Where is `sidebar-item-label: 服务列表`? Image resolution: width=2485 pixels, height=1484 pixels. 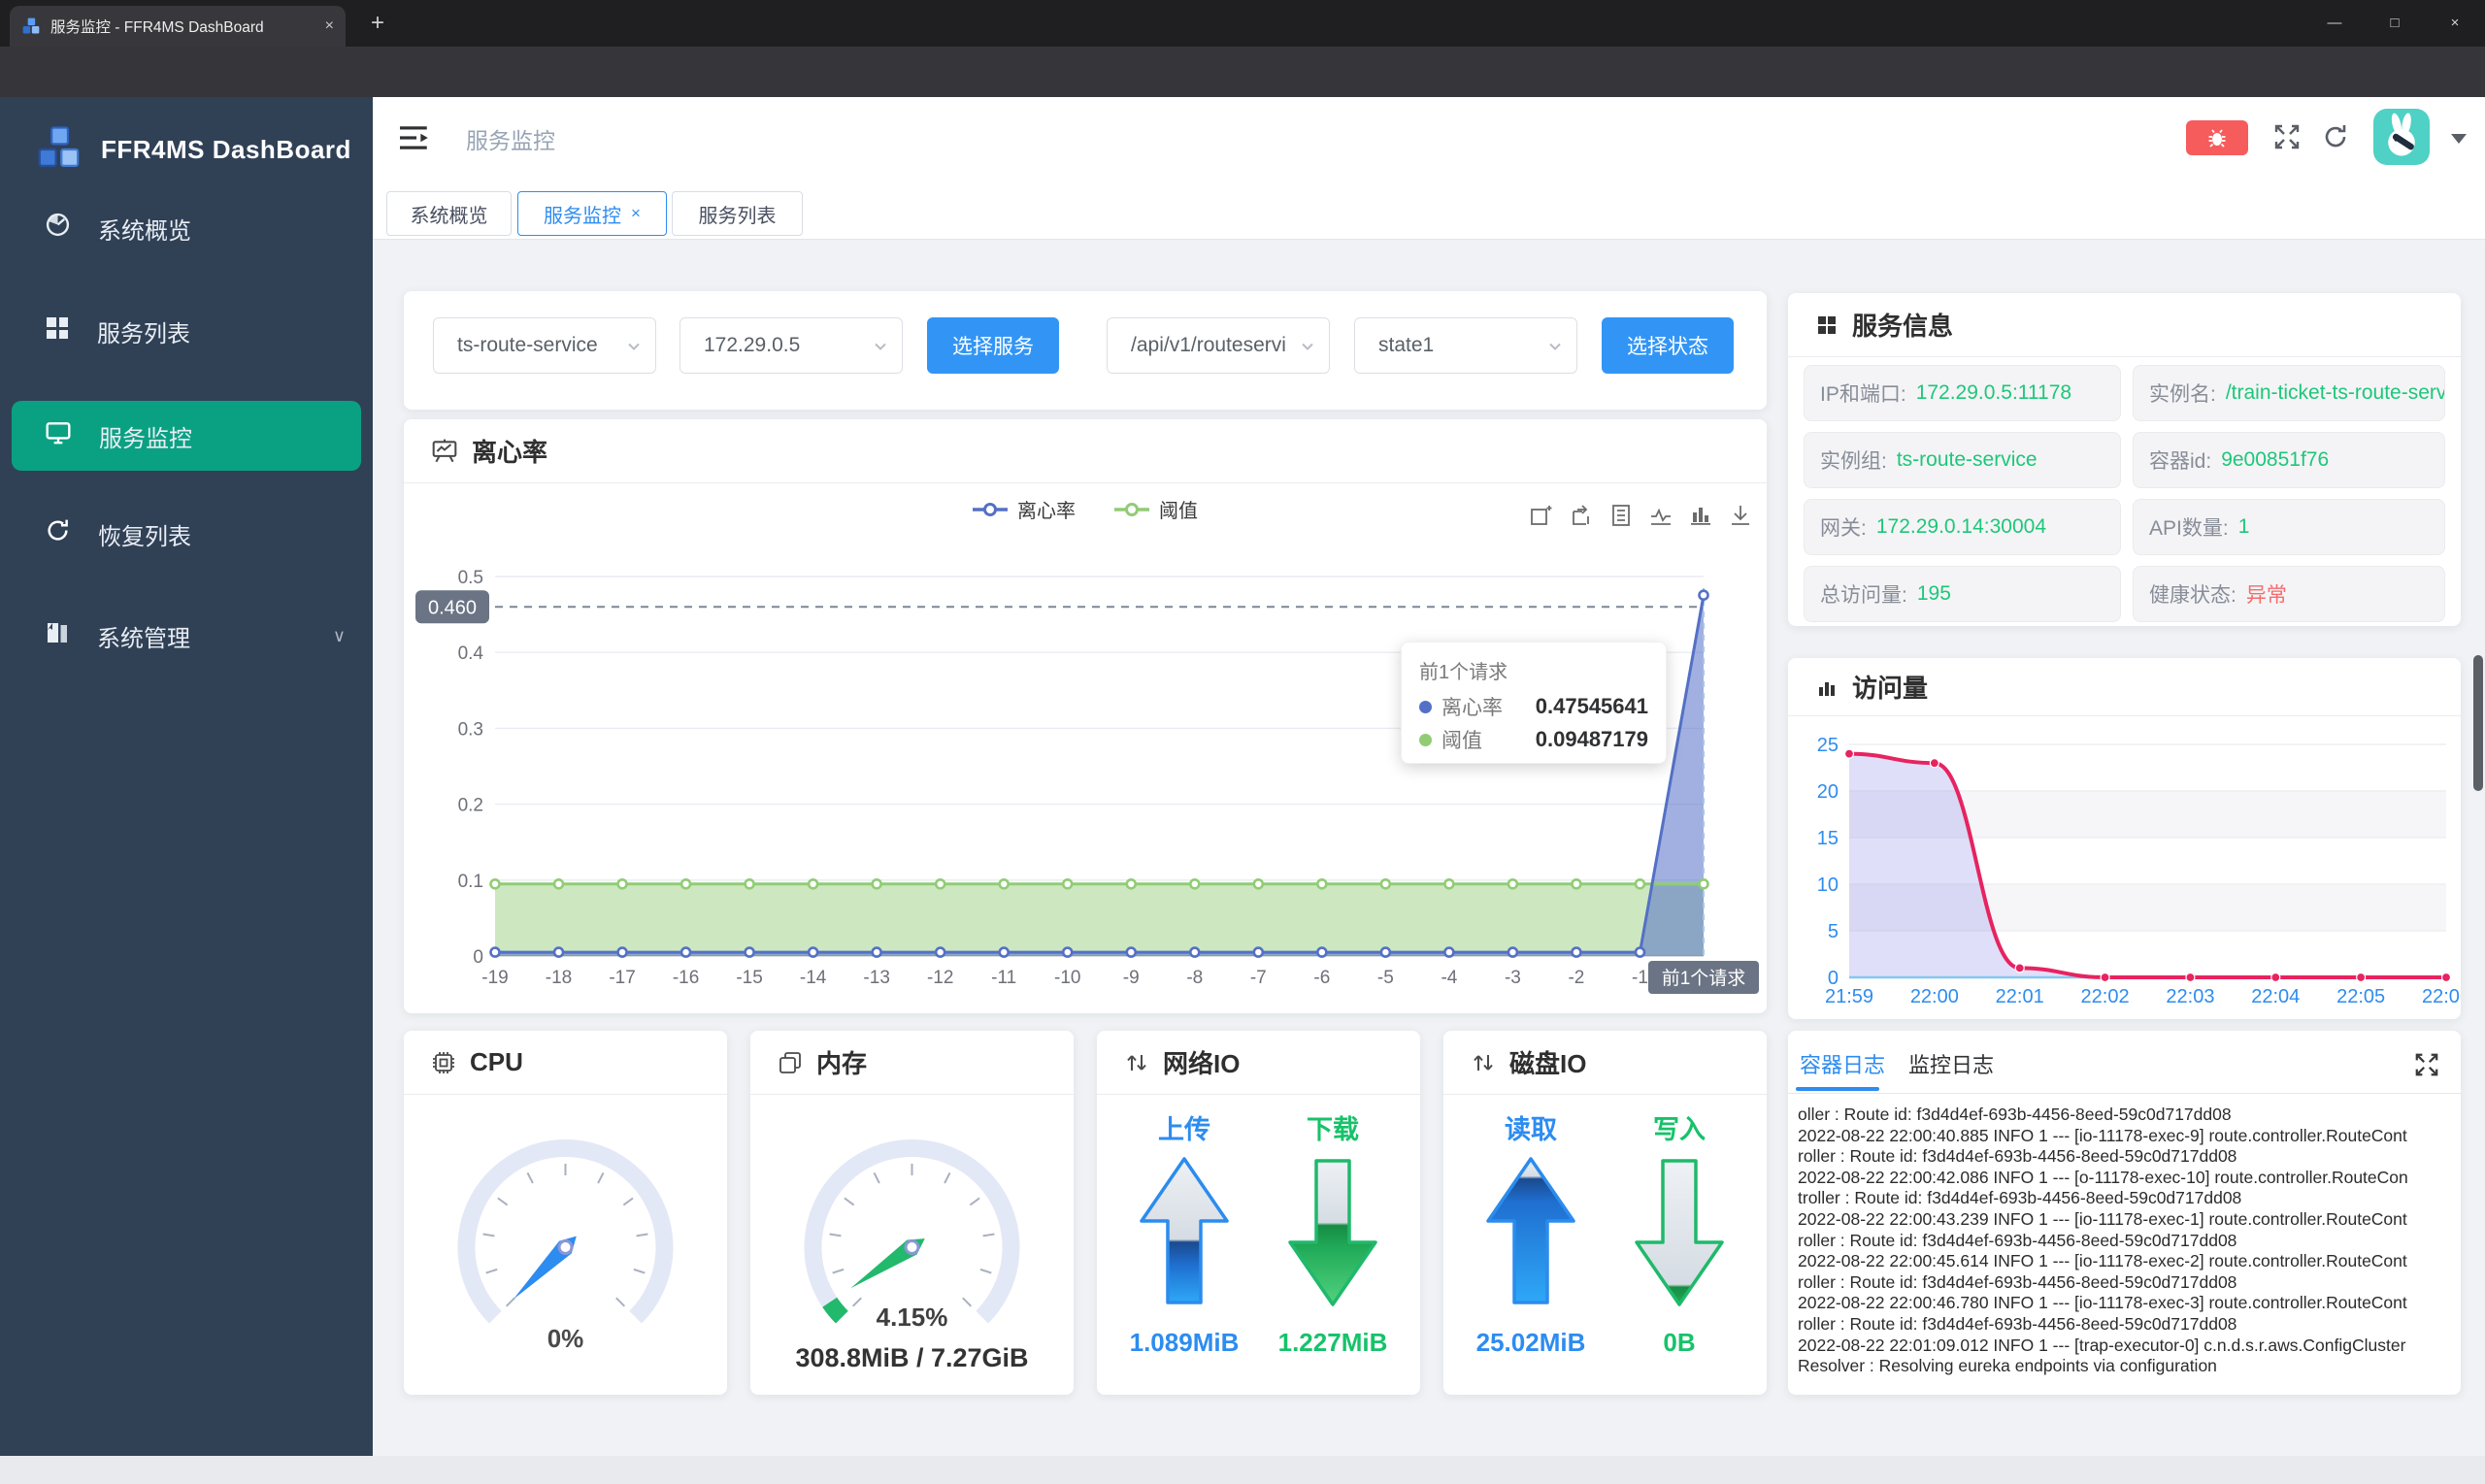 sidebar-item-label: 服务列表 is located at coordinates (143, 333).